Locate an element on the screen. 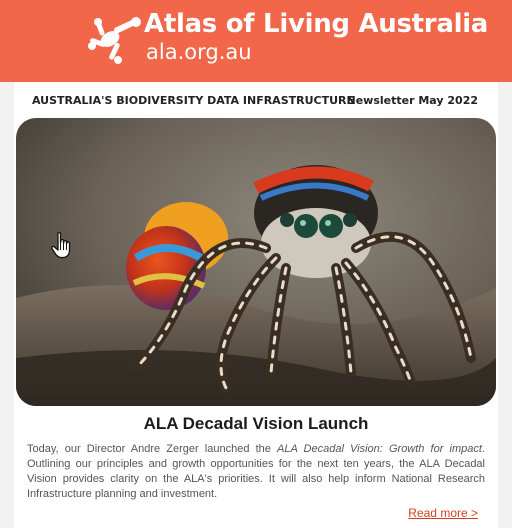 The width and height of the screenshot is (512, 528). newsletter-issue: Newsletter May 2022 is located at coordinates (412, 100).